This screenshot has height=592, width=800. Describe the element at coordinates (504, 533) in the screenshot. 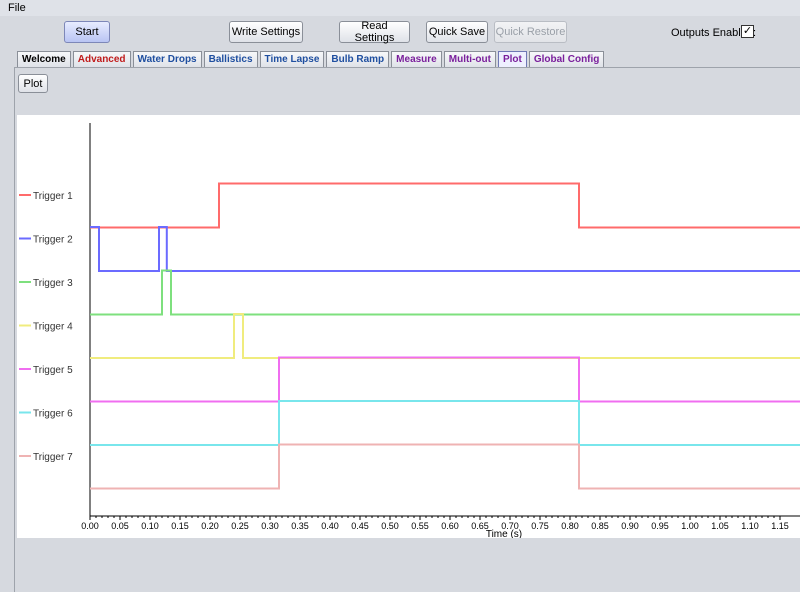

I see `x-axis-label: Time (s)` at that location.